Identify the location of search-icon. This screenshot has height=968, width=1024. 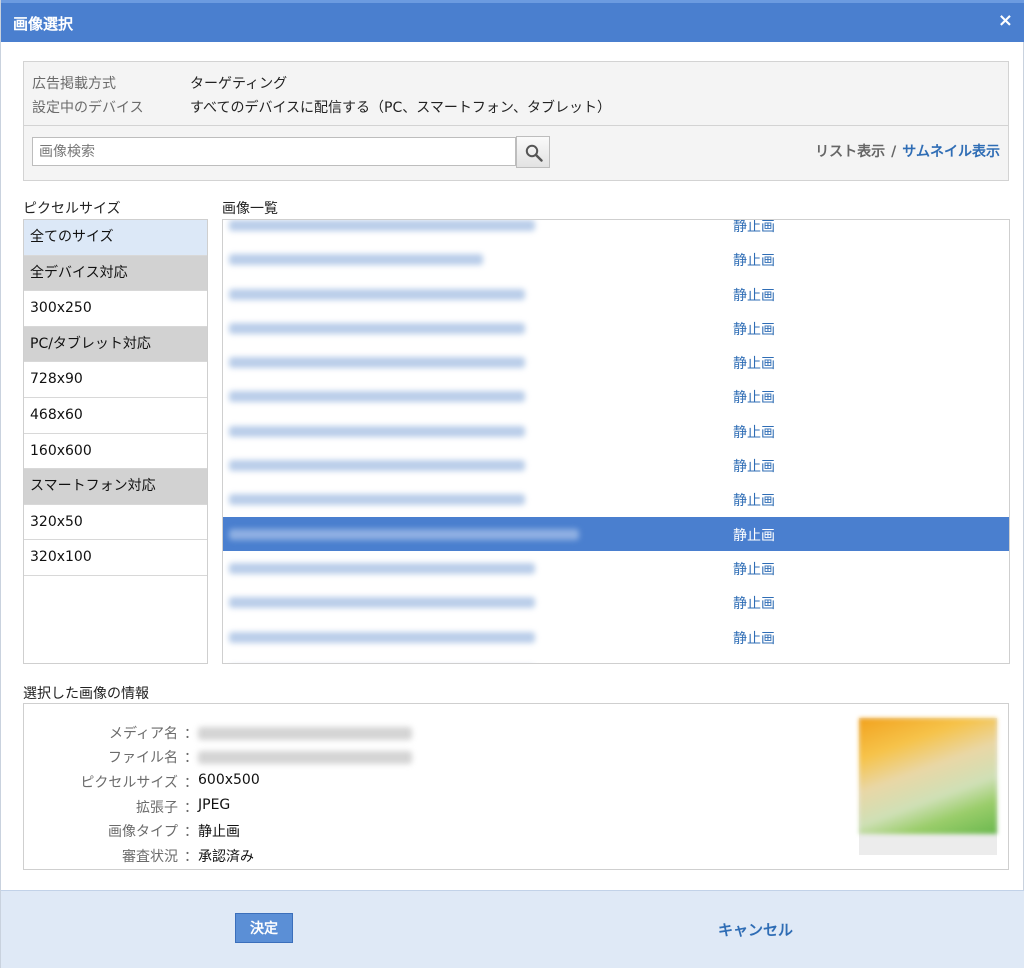
(534, 153).